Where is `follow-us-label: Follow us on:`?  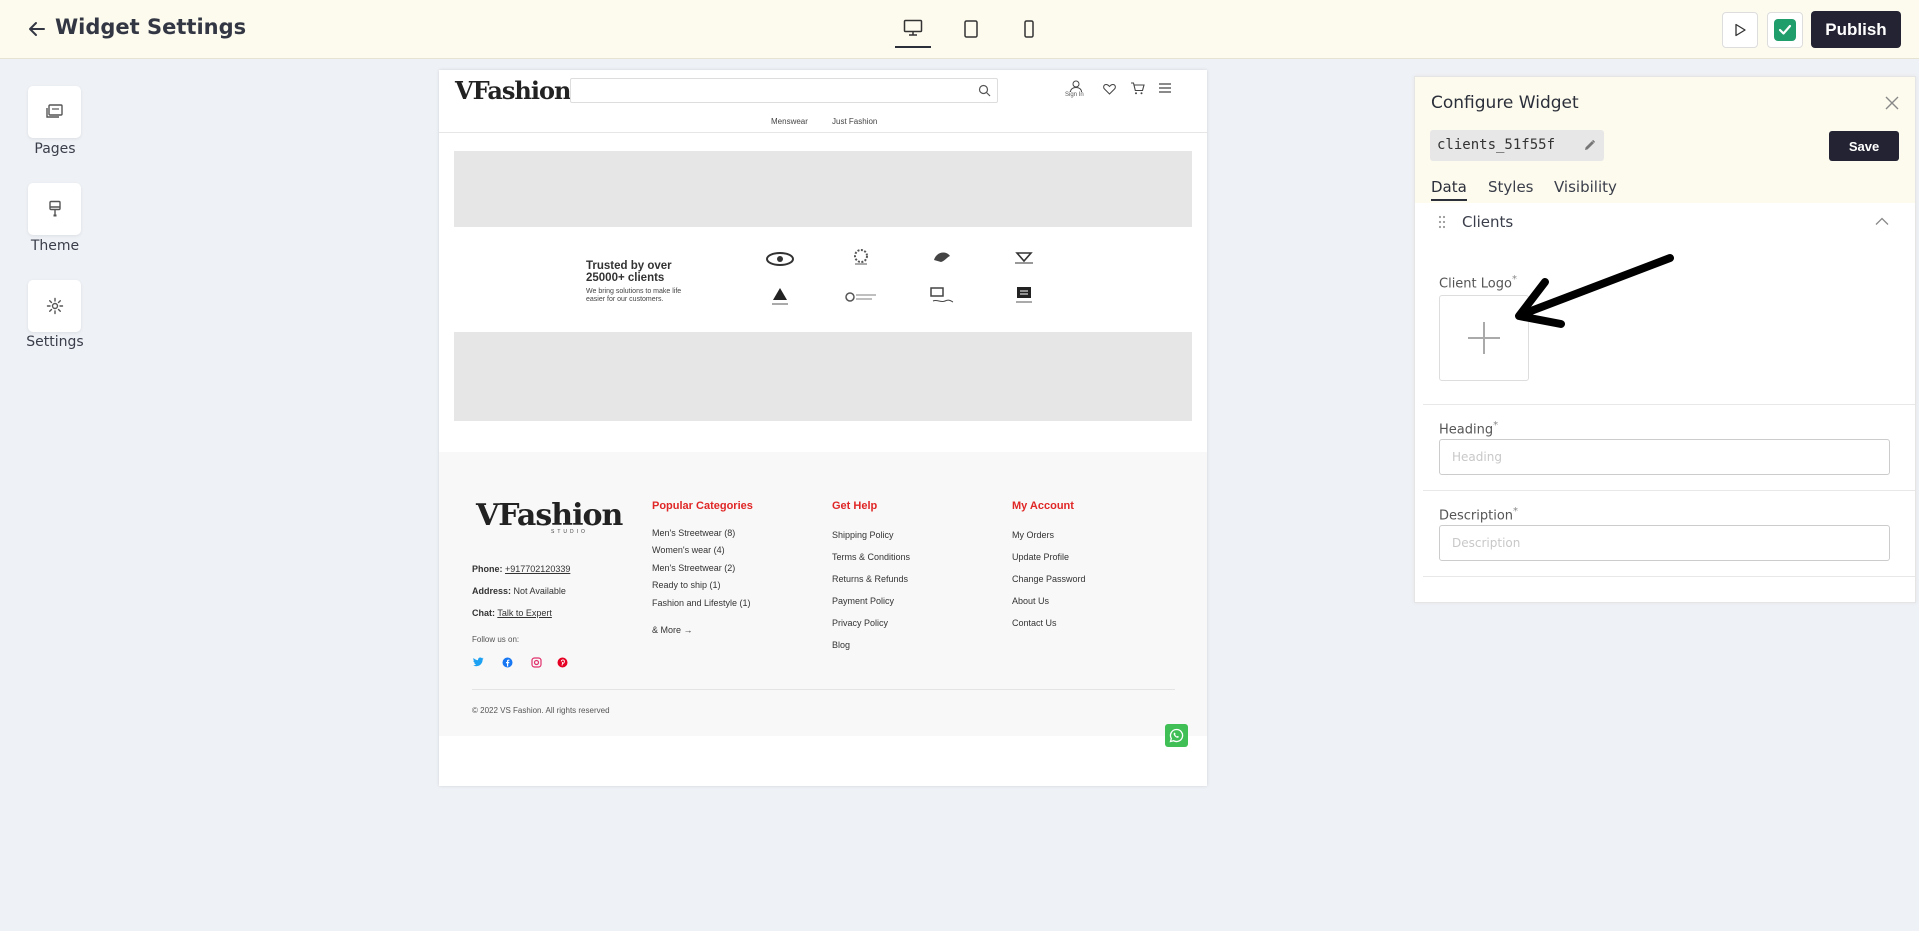
follow-us-label: Follow us on: is located at coordinates (496, 639).